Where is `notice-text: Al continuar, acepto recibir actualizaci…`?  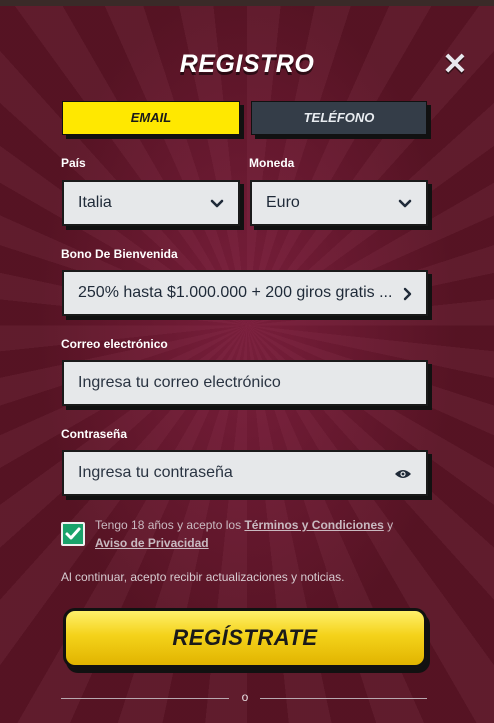
notice-text: Al continuar, acepto recibir actualizaci… is located at coordinates (203, 577).